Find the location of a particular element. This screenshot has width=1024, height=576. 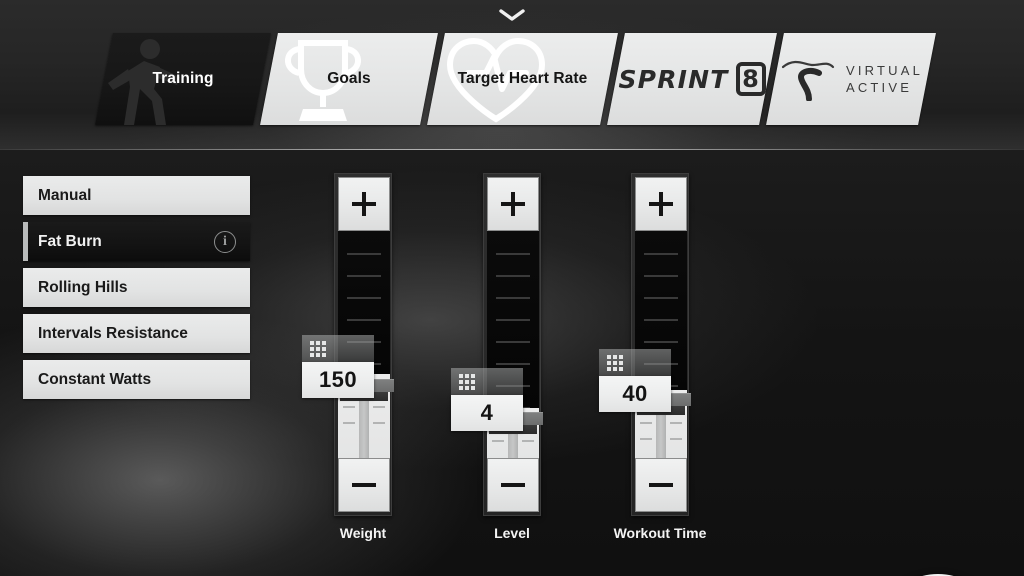

slider-level-caption: Level is located at coordinates (512, 533).